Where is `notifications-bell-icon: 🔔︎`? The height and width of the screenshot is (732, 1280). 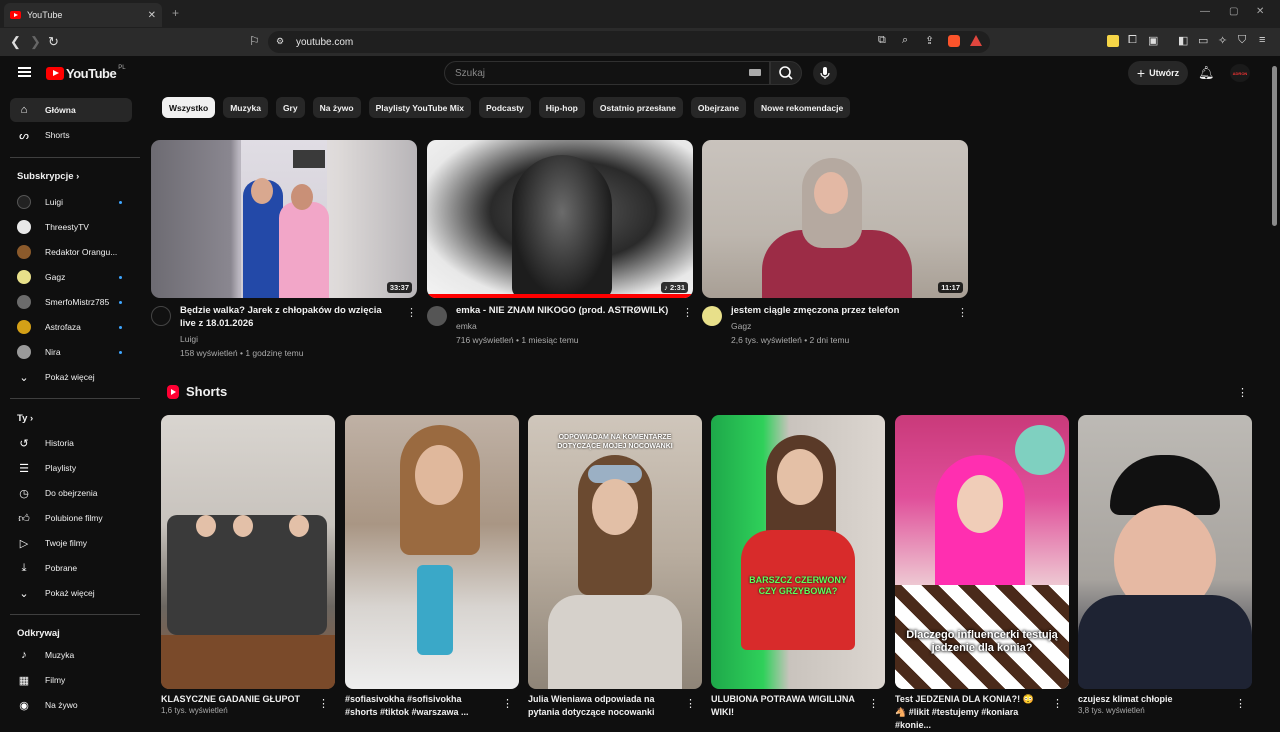 notifications-bell-icon: 🔔︎ is located at coordinates (1206, 73).